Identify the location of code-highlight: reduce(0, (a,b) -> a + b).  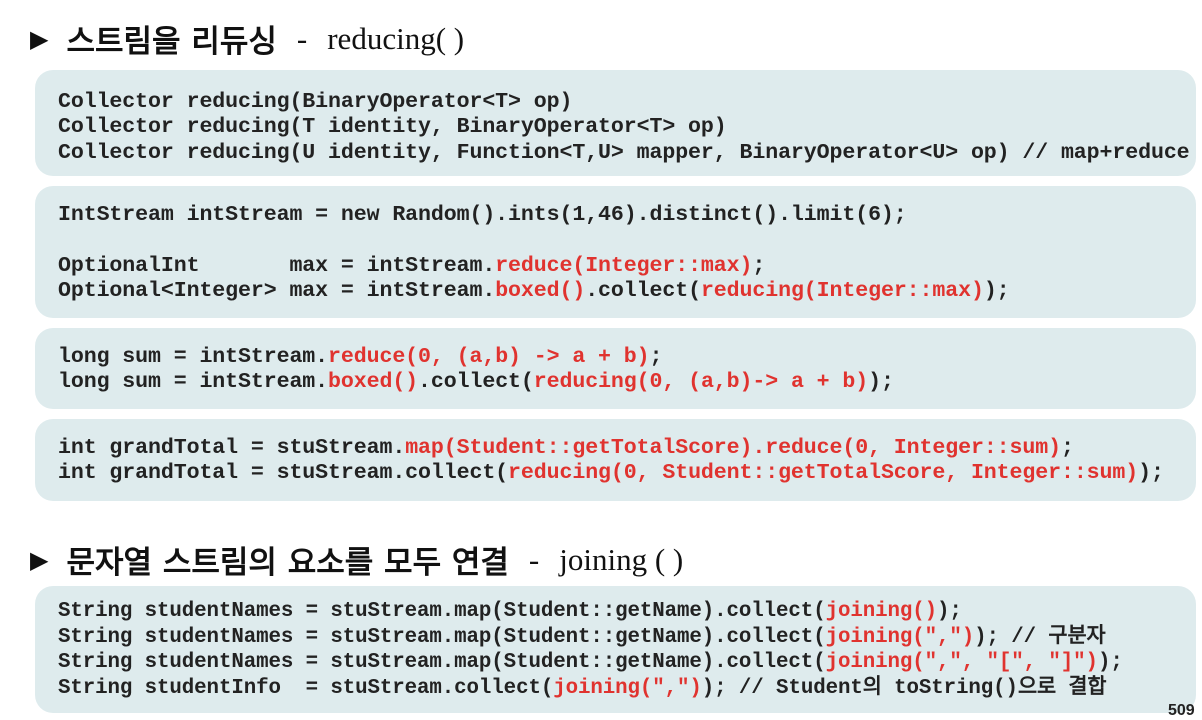
(489, 357).